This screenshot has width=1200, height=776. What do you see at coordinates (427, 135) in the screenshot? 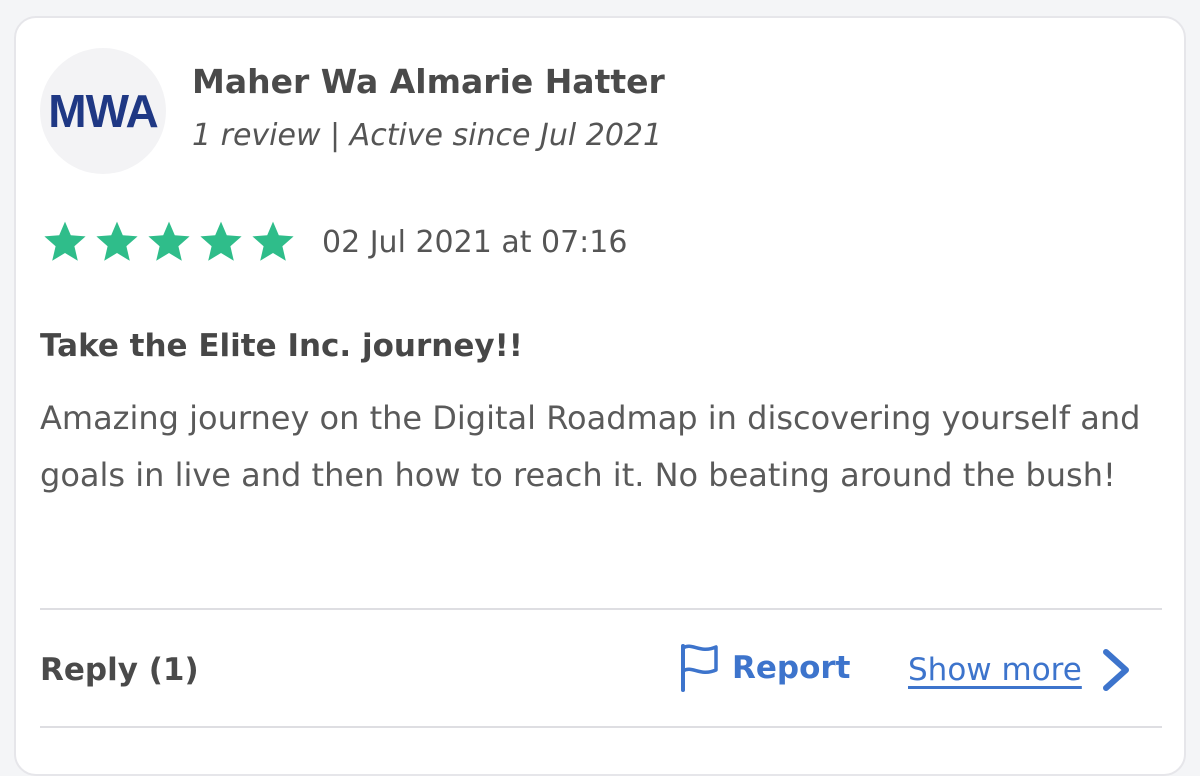
I see `reviewer-meta: 1 review | Active since Jul 2021` at bounding box center [427, 135].